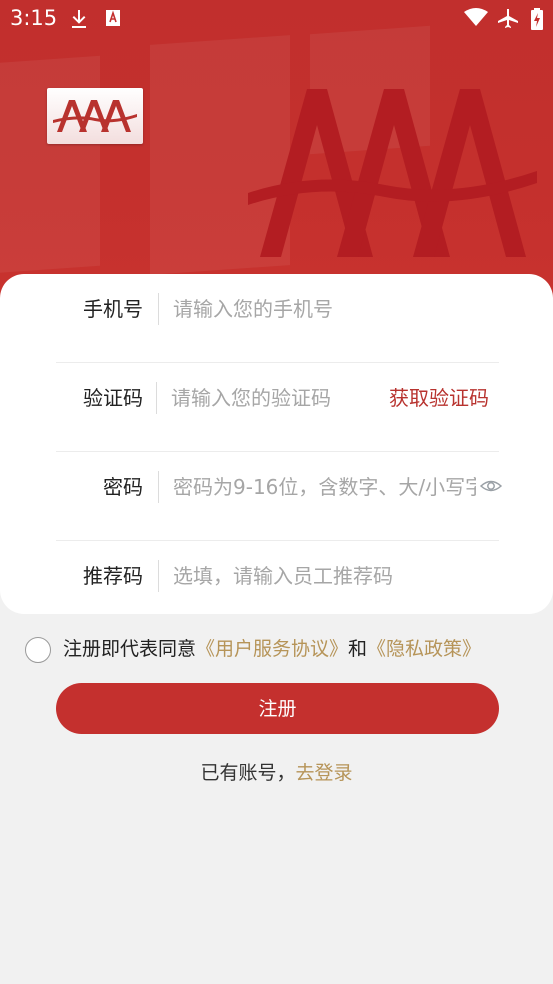 Image resolution: width=553 pixels, height=984 pixels. Describe the element at coordinates (331, 309) in the screenshot. I see `phone-input` at that location.